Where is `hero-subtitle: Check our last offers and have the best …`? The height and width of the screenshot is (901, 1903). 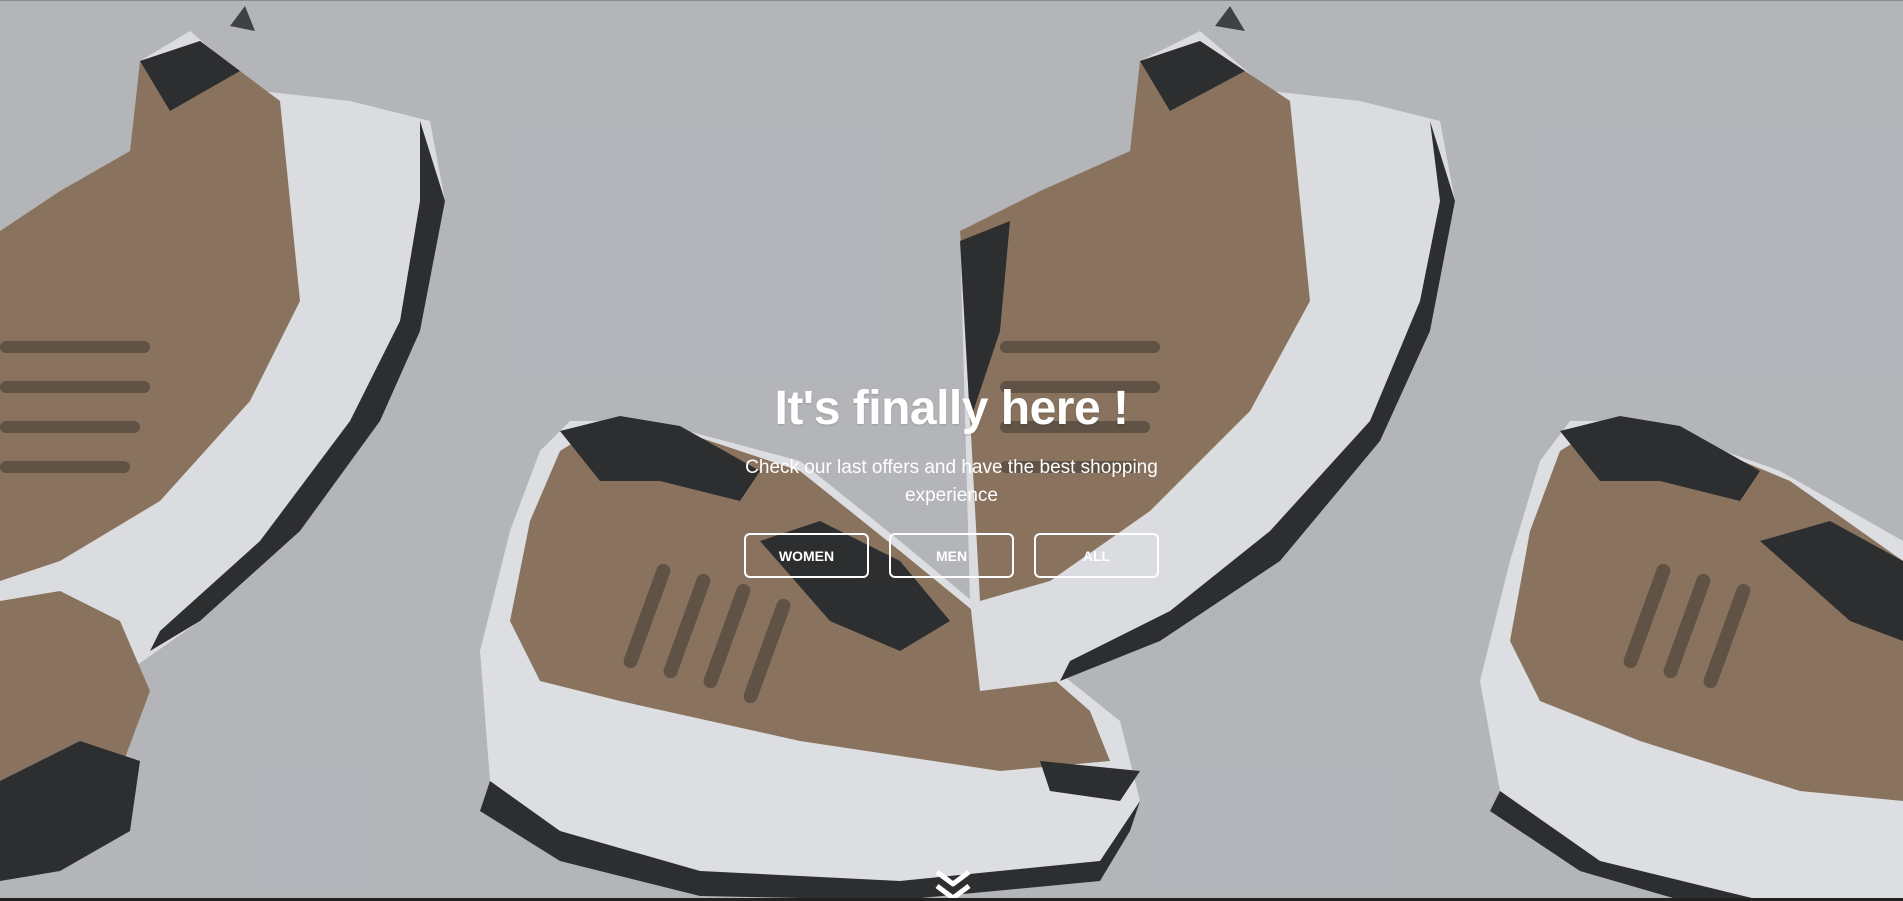
hero-subtitle: Check our last offers and have the best … is located at coordinates (951, 481).